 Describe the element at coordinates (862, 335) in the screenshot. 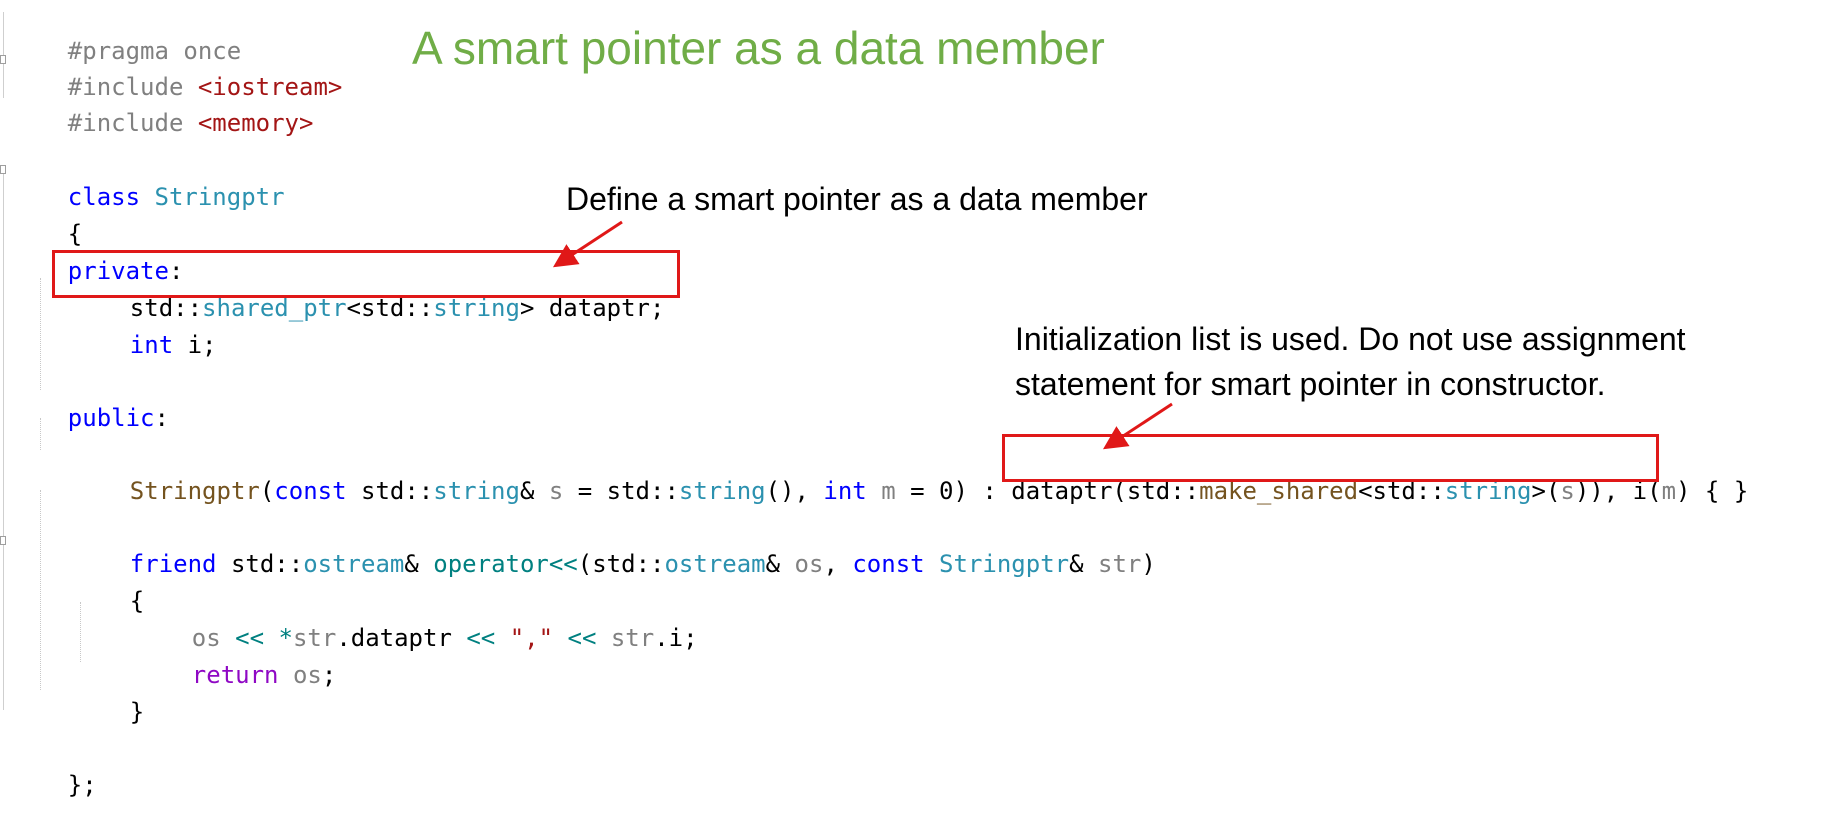

I see `annotation-arrows` at that location.